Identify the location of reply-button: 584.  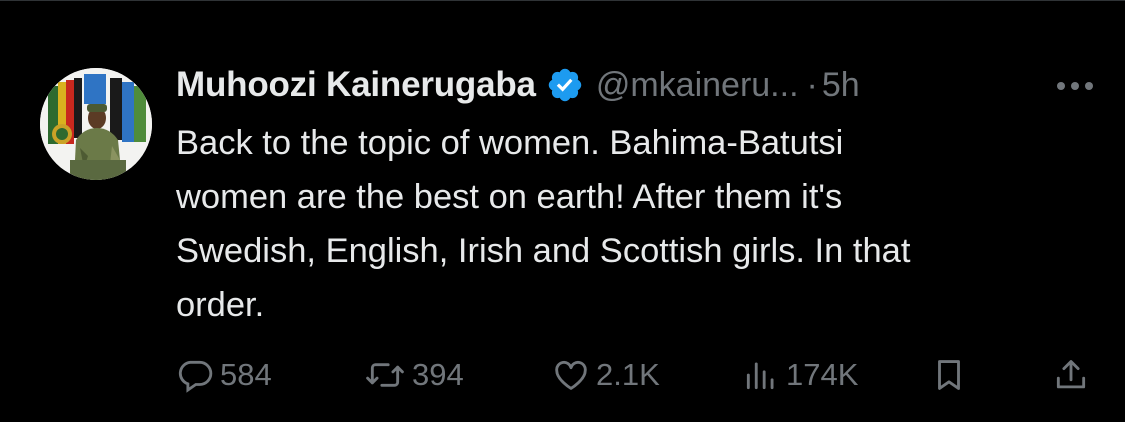
(224, 375).